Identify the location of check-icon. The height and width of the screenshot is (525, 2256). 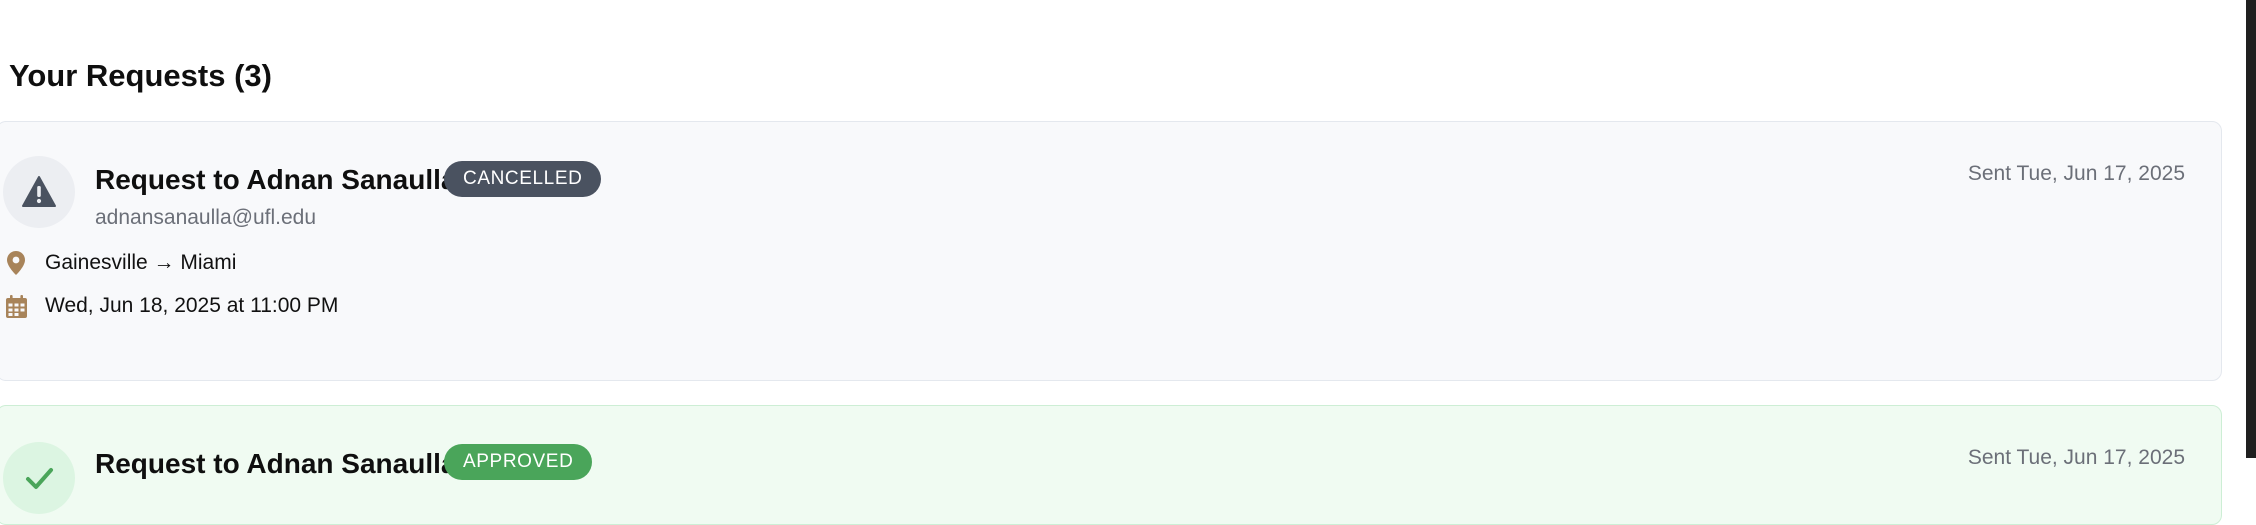
(39, 478).